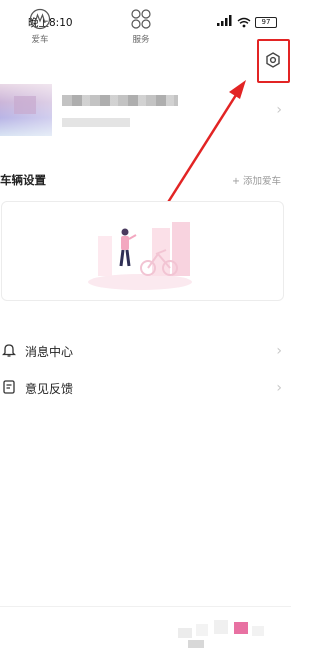  Describe the element at coordinates (9, 350) in the screenshot. I see `bell-icon` at that location.